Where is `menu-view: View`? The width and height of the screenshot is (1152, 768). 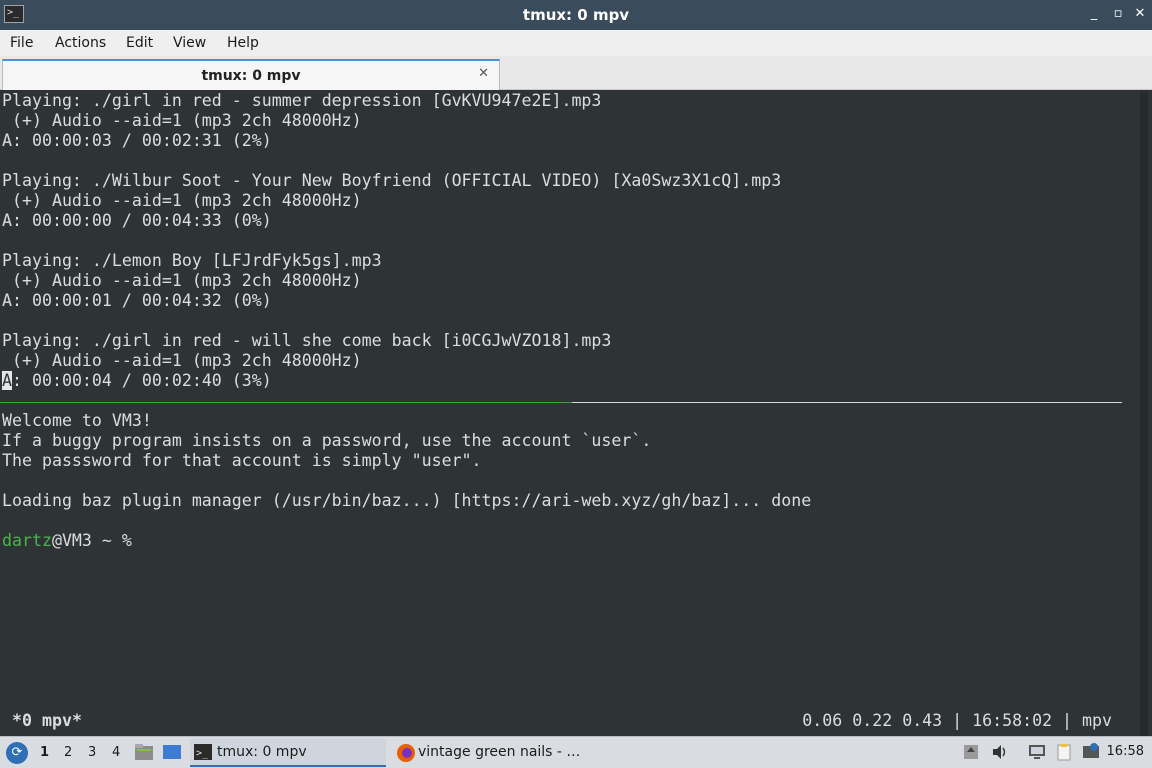
menu-view: View is located at coordinates (189, 43).